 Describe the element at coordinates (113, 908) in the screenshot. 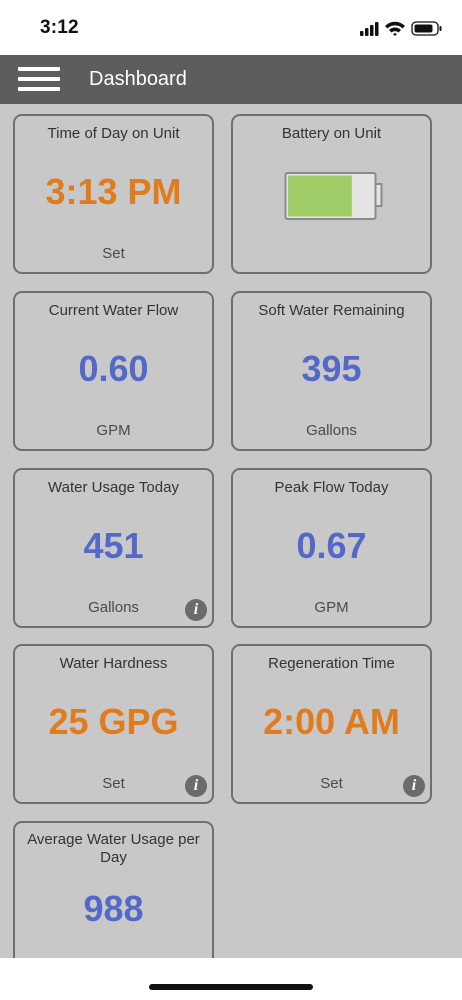

I see `tile-value: 988` at that location.